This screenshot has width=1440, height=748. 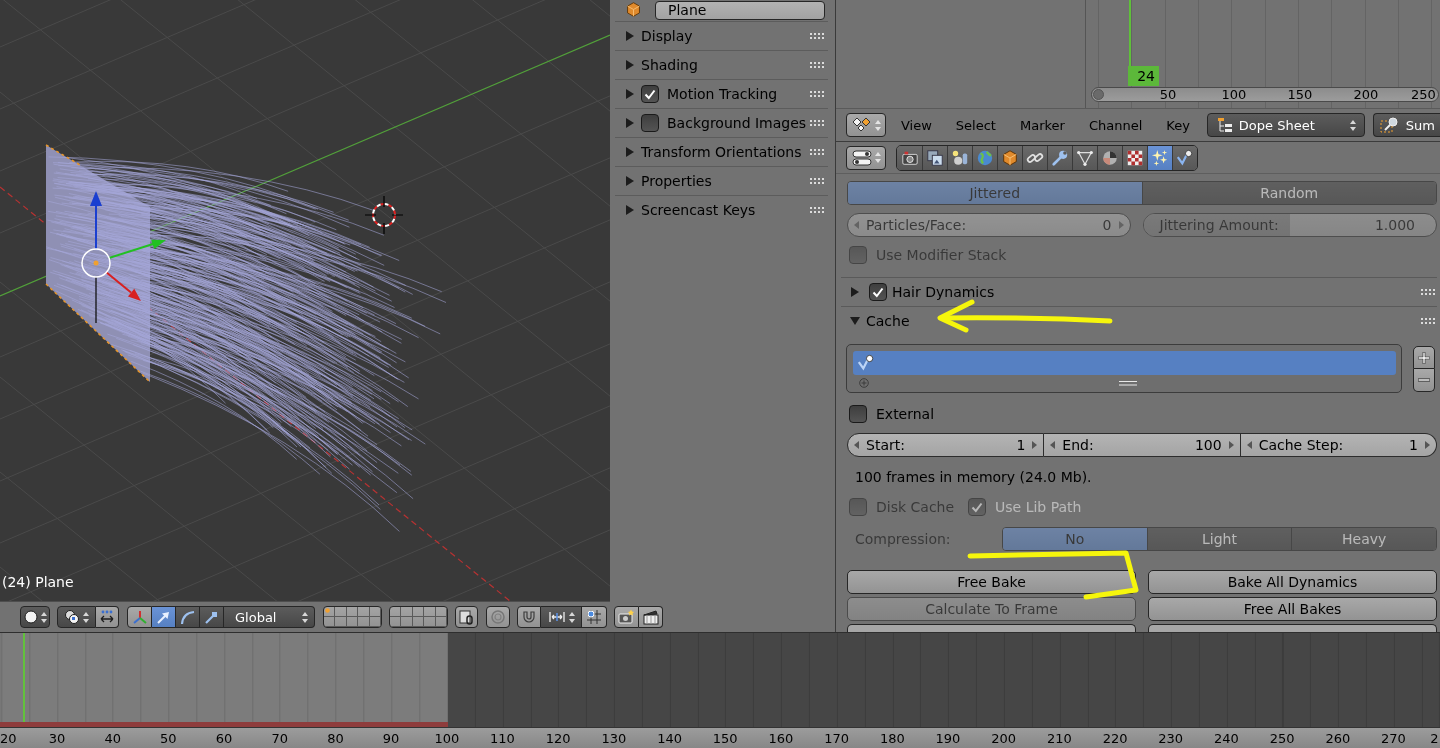 What do you see at coordinates (1143, 76) in the screenshot?
I see `current-frame-label: 24` at bounding box center [1143, 76].